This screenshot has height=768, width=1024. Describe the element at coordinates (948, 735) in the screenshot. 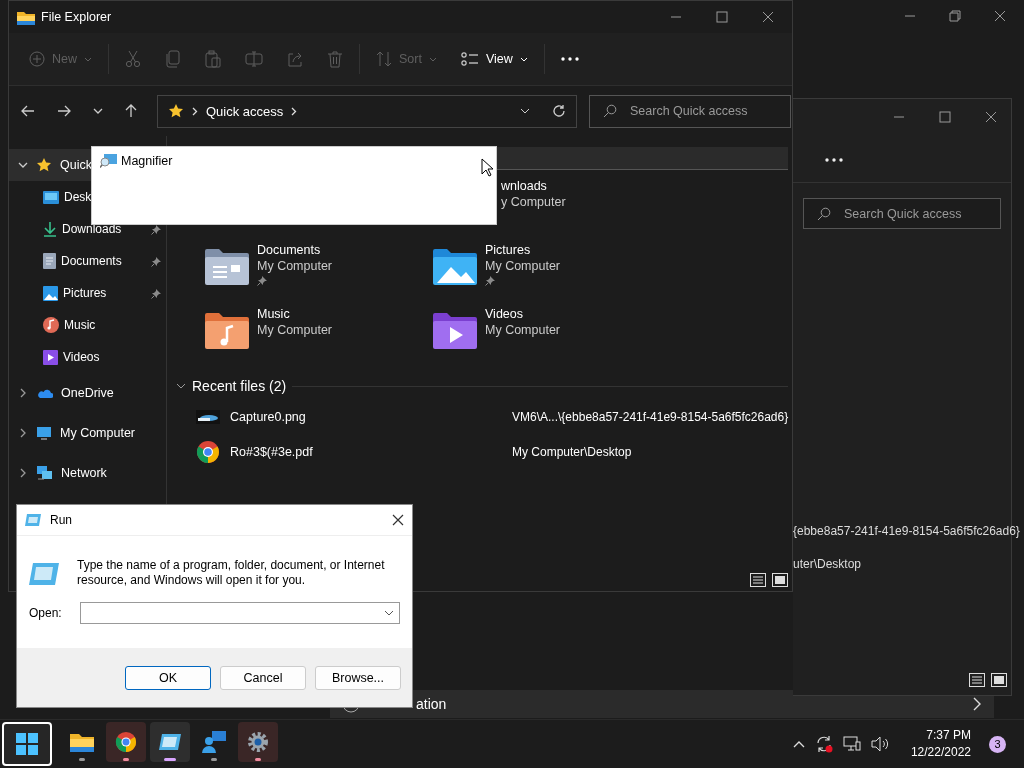

I see `clock-time: 7:37 PM` at that location.